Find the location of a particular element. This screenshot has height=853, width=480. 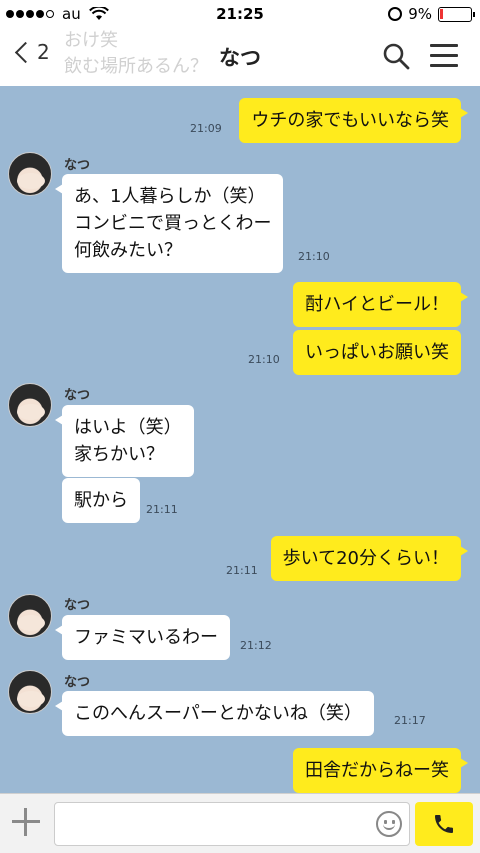

message-bubble-me: 田舎だからねー笑 is located at coordinates (380, 770).